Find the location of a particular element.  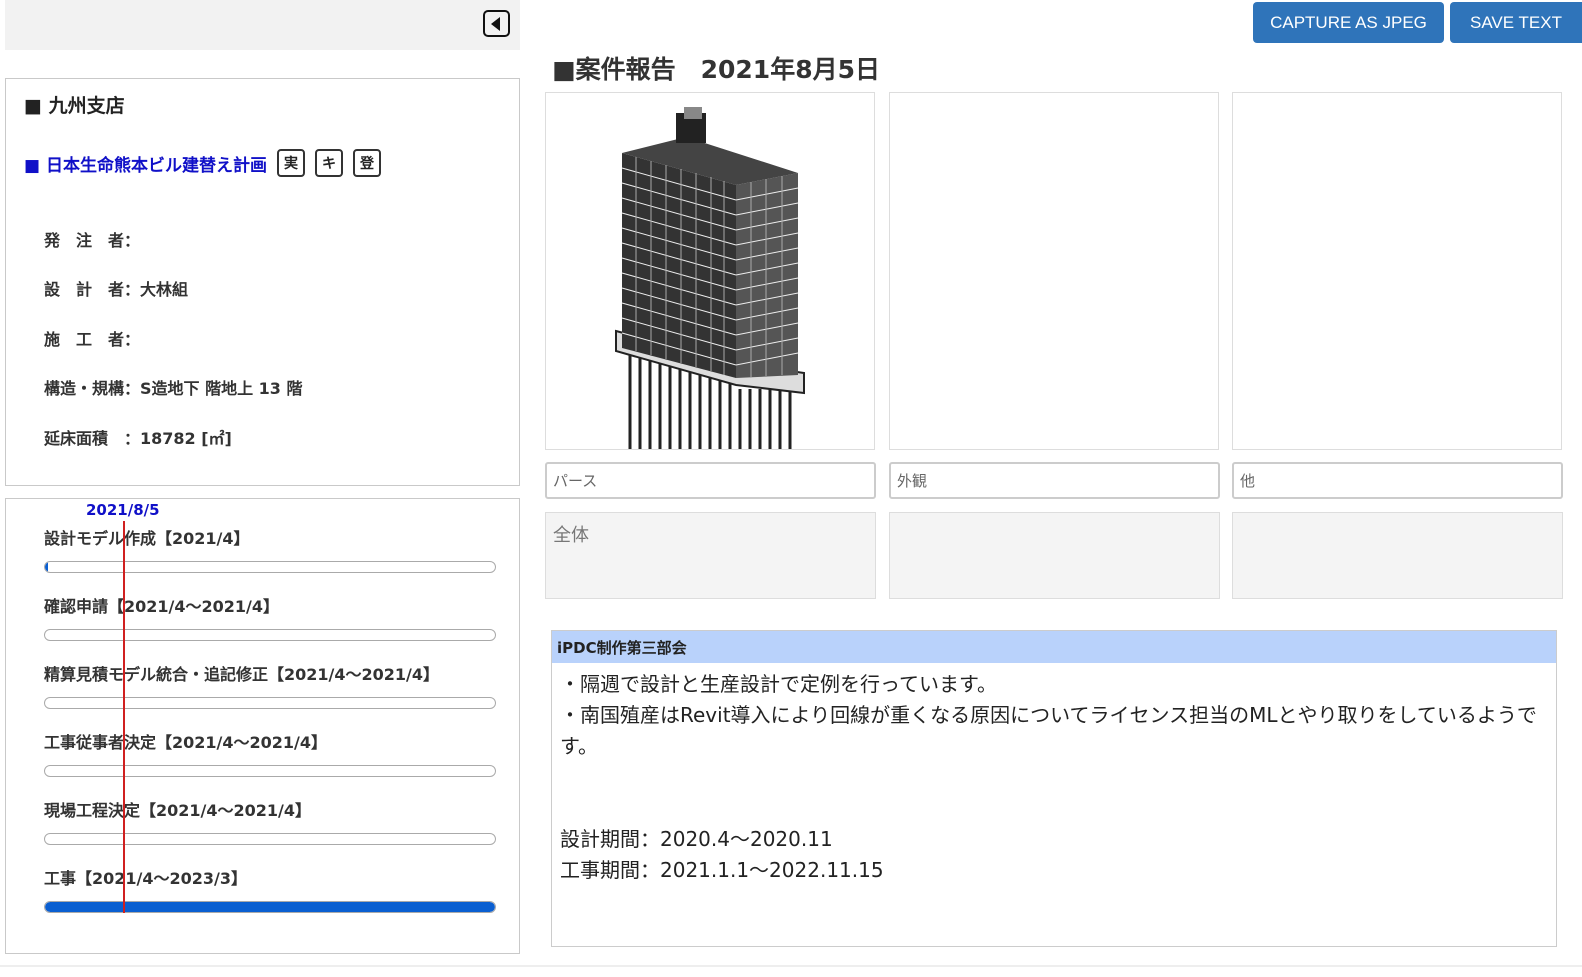

tag-button-ki: キ is located at coordinates (328, 163).